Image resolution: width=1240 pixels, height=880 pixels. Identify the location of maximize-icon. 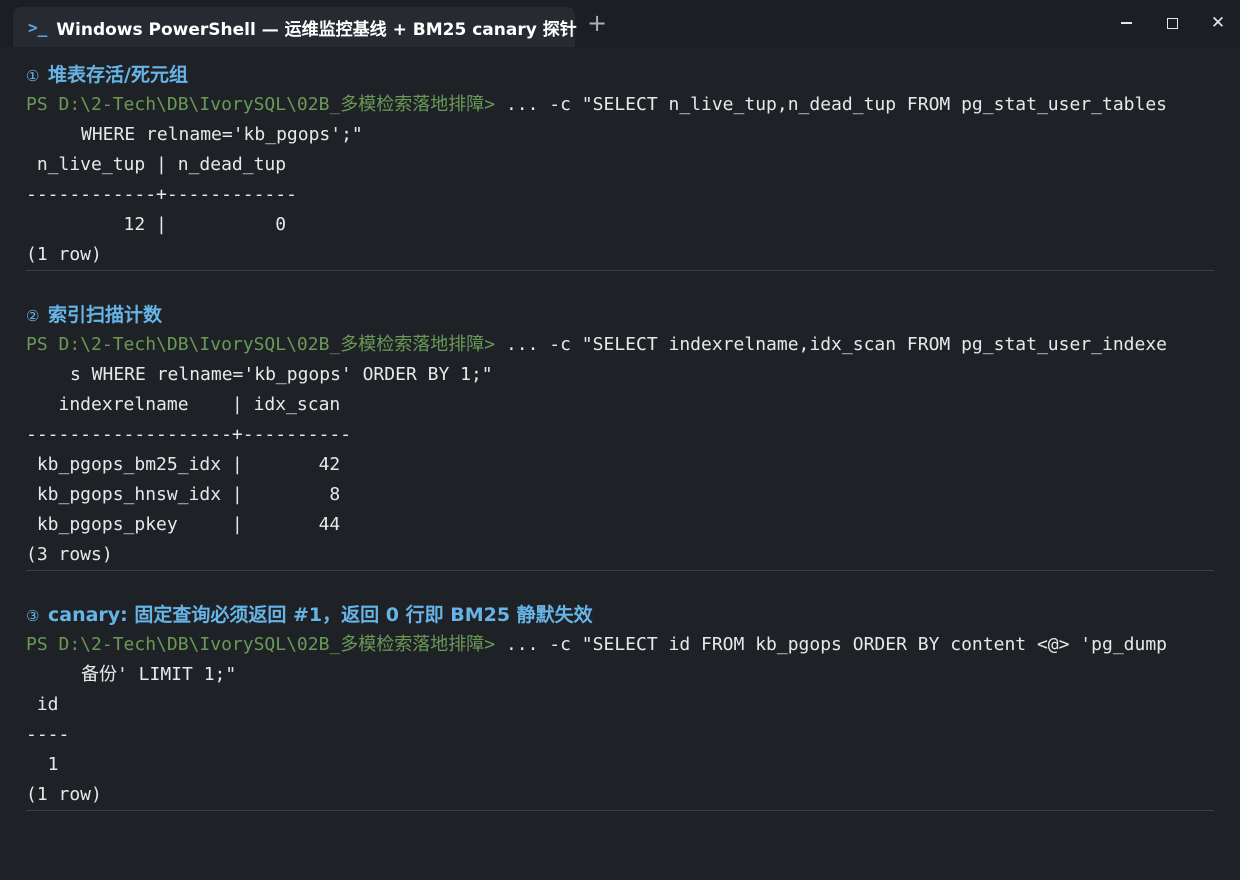
(1172, 23).